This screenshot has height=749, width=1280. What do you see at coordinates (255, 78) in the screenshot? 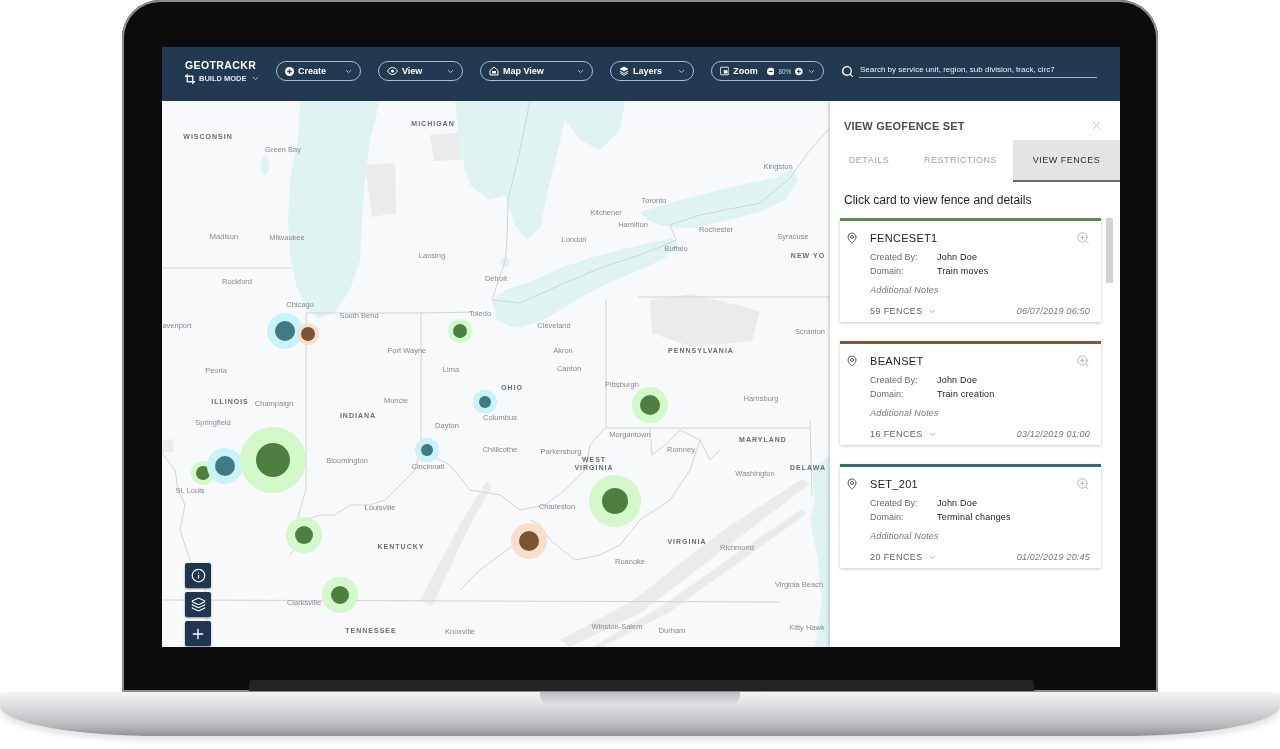
I see `chevron-down-icon` at bounding box center [255, 78].